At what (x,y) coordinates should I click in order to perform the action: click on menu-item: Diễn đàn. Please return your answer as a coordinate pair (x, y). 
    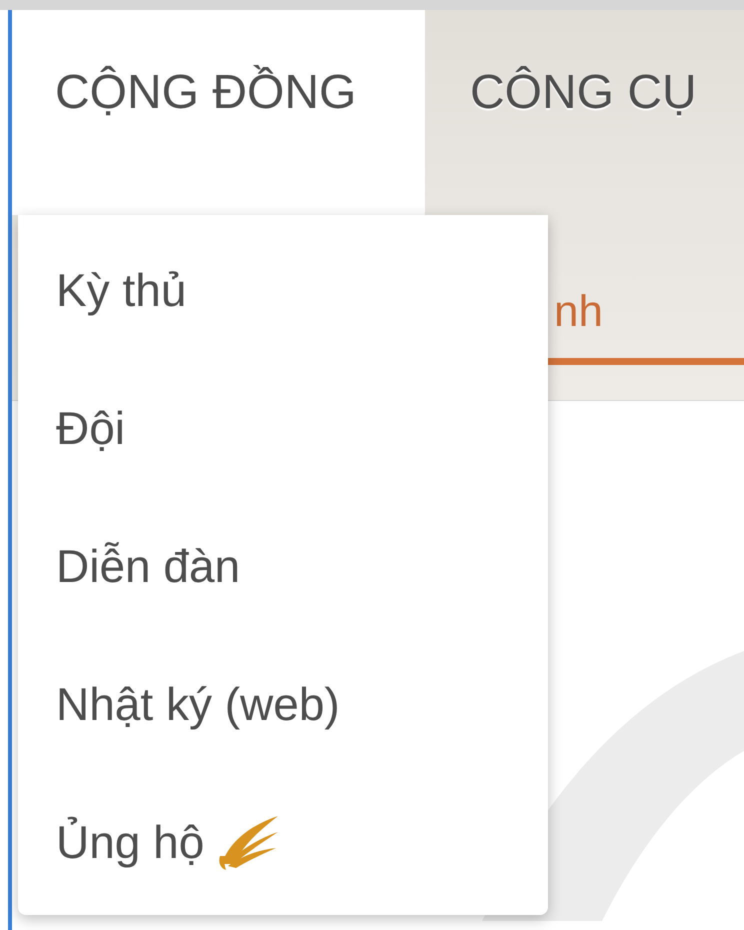
    Looking at the image, I should click on (283, 566).